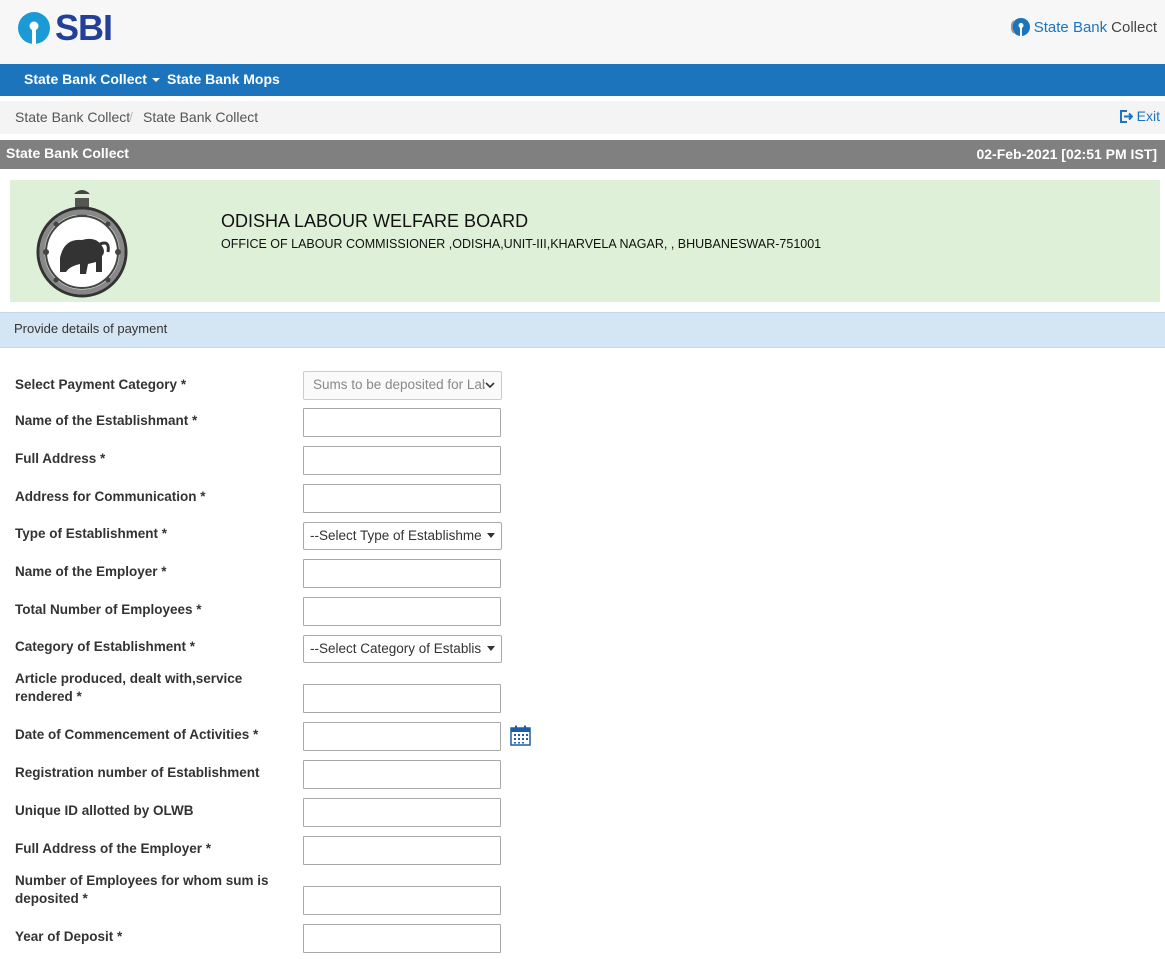 Image resolution: width=1165 pixels, height=959 pixels. What do you see at coordinates (582, 330) in the screenshot?
I see `payment-details-heading: Provide details of payment` at bounding box center [582, 330].